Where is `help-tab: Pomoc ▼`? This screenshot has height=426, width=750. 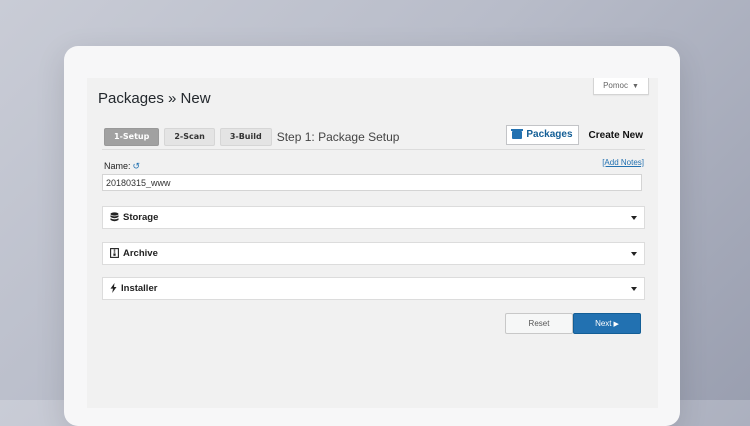 help-tab: Pomoc ▼ is located at coordinates (621, 86).